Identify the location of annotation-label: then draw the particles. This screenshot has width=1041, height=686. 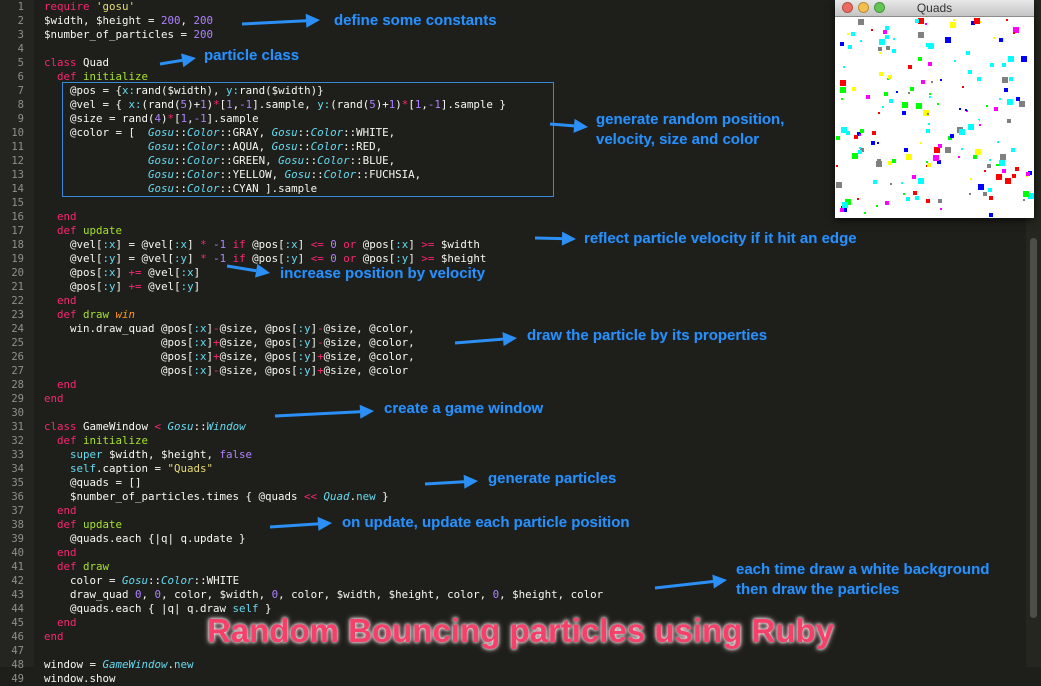
(818, 589).